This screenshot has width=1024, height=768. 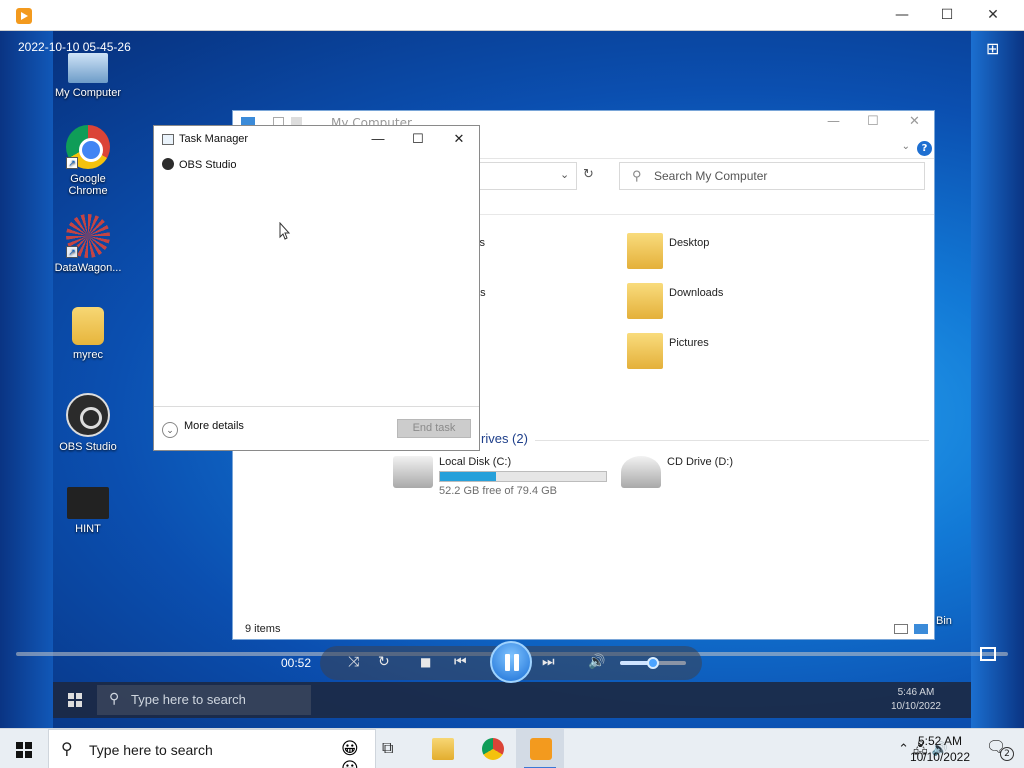 I want to click on shuffle-icon: ⤨, so click(x=353, y=662).